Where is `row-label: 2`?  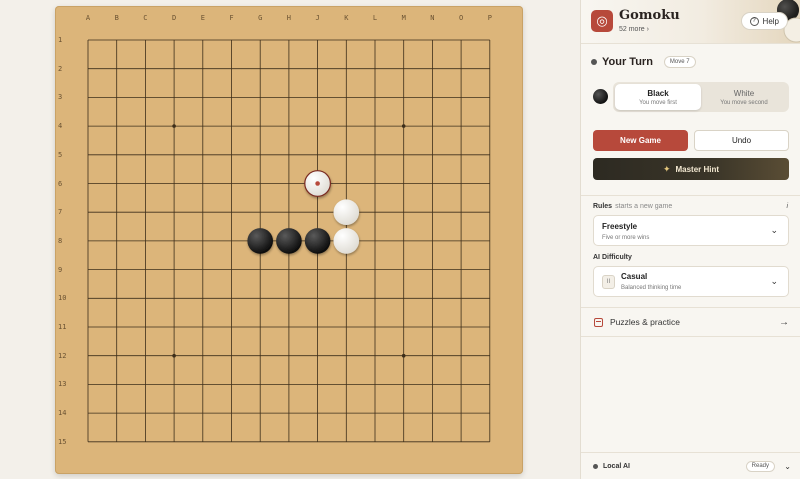
row-label: 2 is located at coordinates (60, 68).